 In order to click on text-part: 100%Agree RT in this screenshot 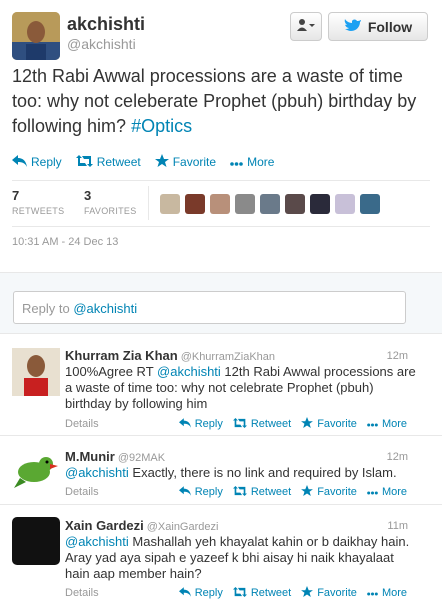, I will do `click(111, 371)`.